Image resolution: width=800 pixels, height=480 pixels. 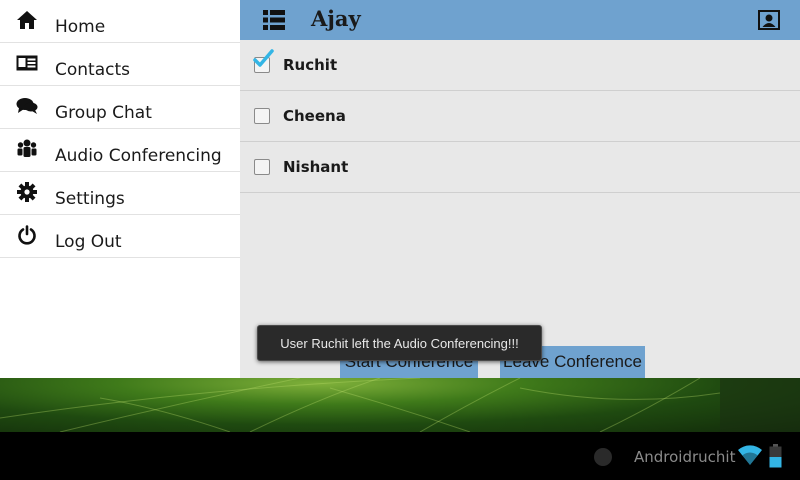 I want to click on drawer-item-group-chat: Group Chat, so click(x=120, y=107).